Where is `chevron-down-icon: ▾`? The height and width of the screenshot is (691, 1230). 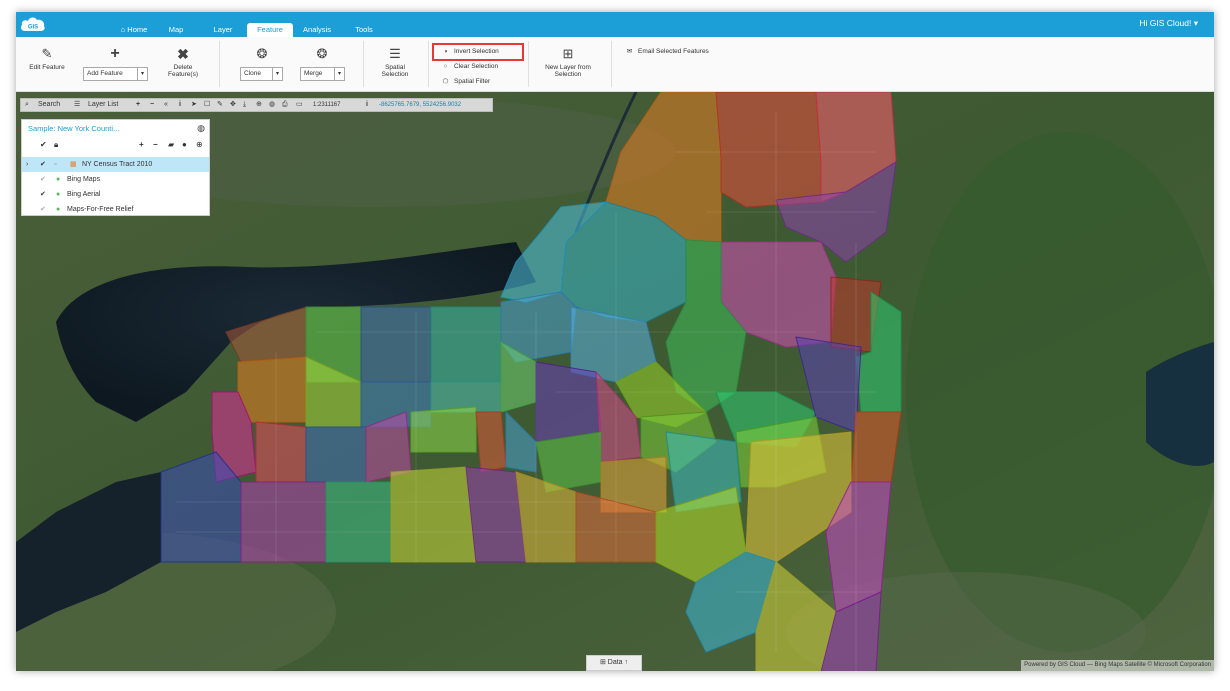
chevron-down-icon: ▾ is located at coordinates (277, 74).